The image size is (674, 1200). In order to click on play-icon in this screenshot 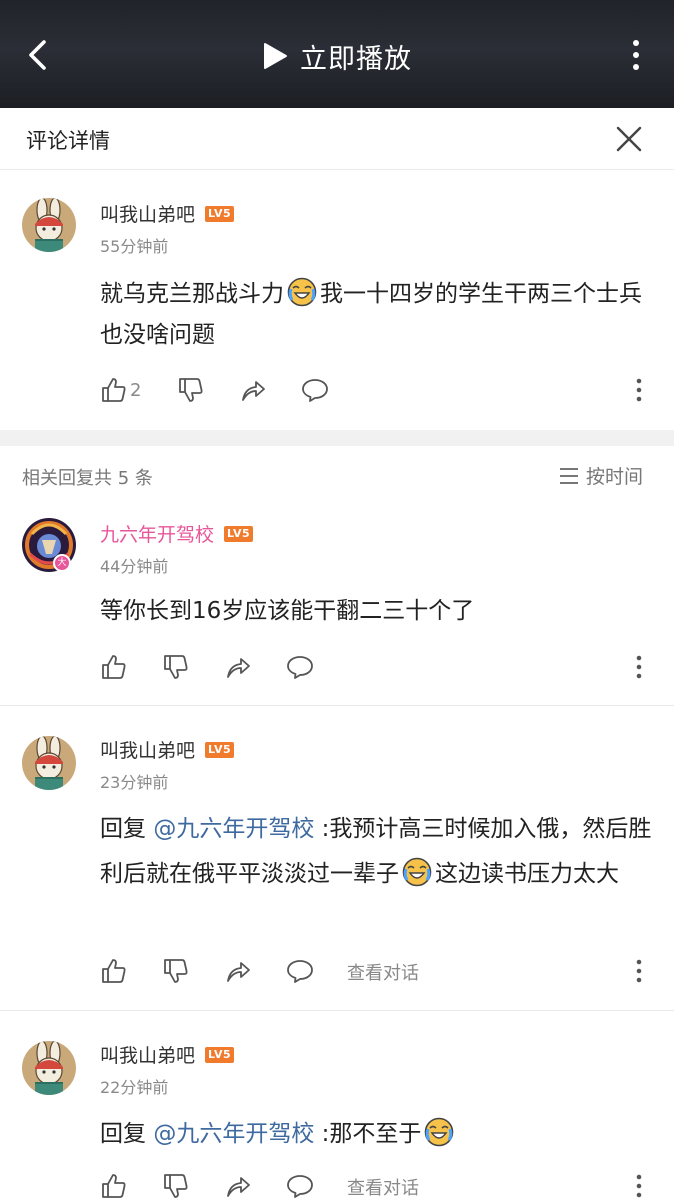, I will do `click(275, 56)`.